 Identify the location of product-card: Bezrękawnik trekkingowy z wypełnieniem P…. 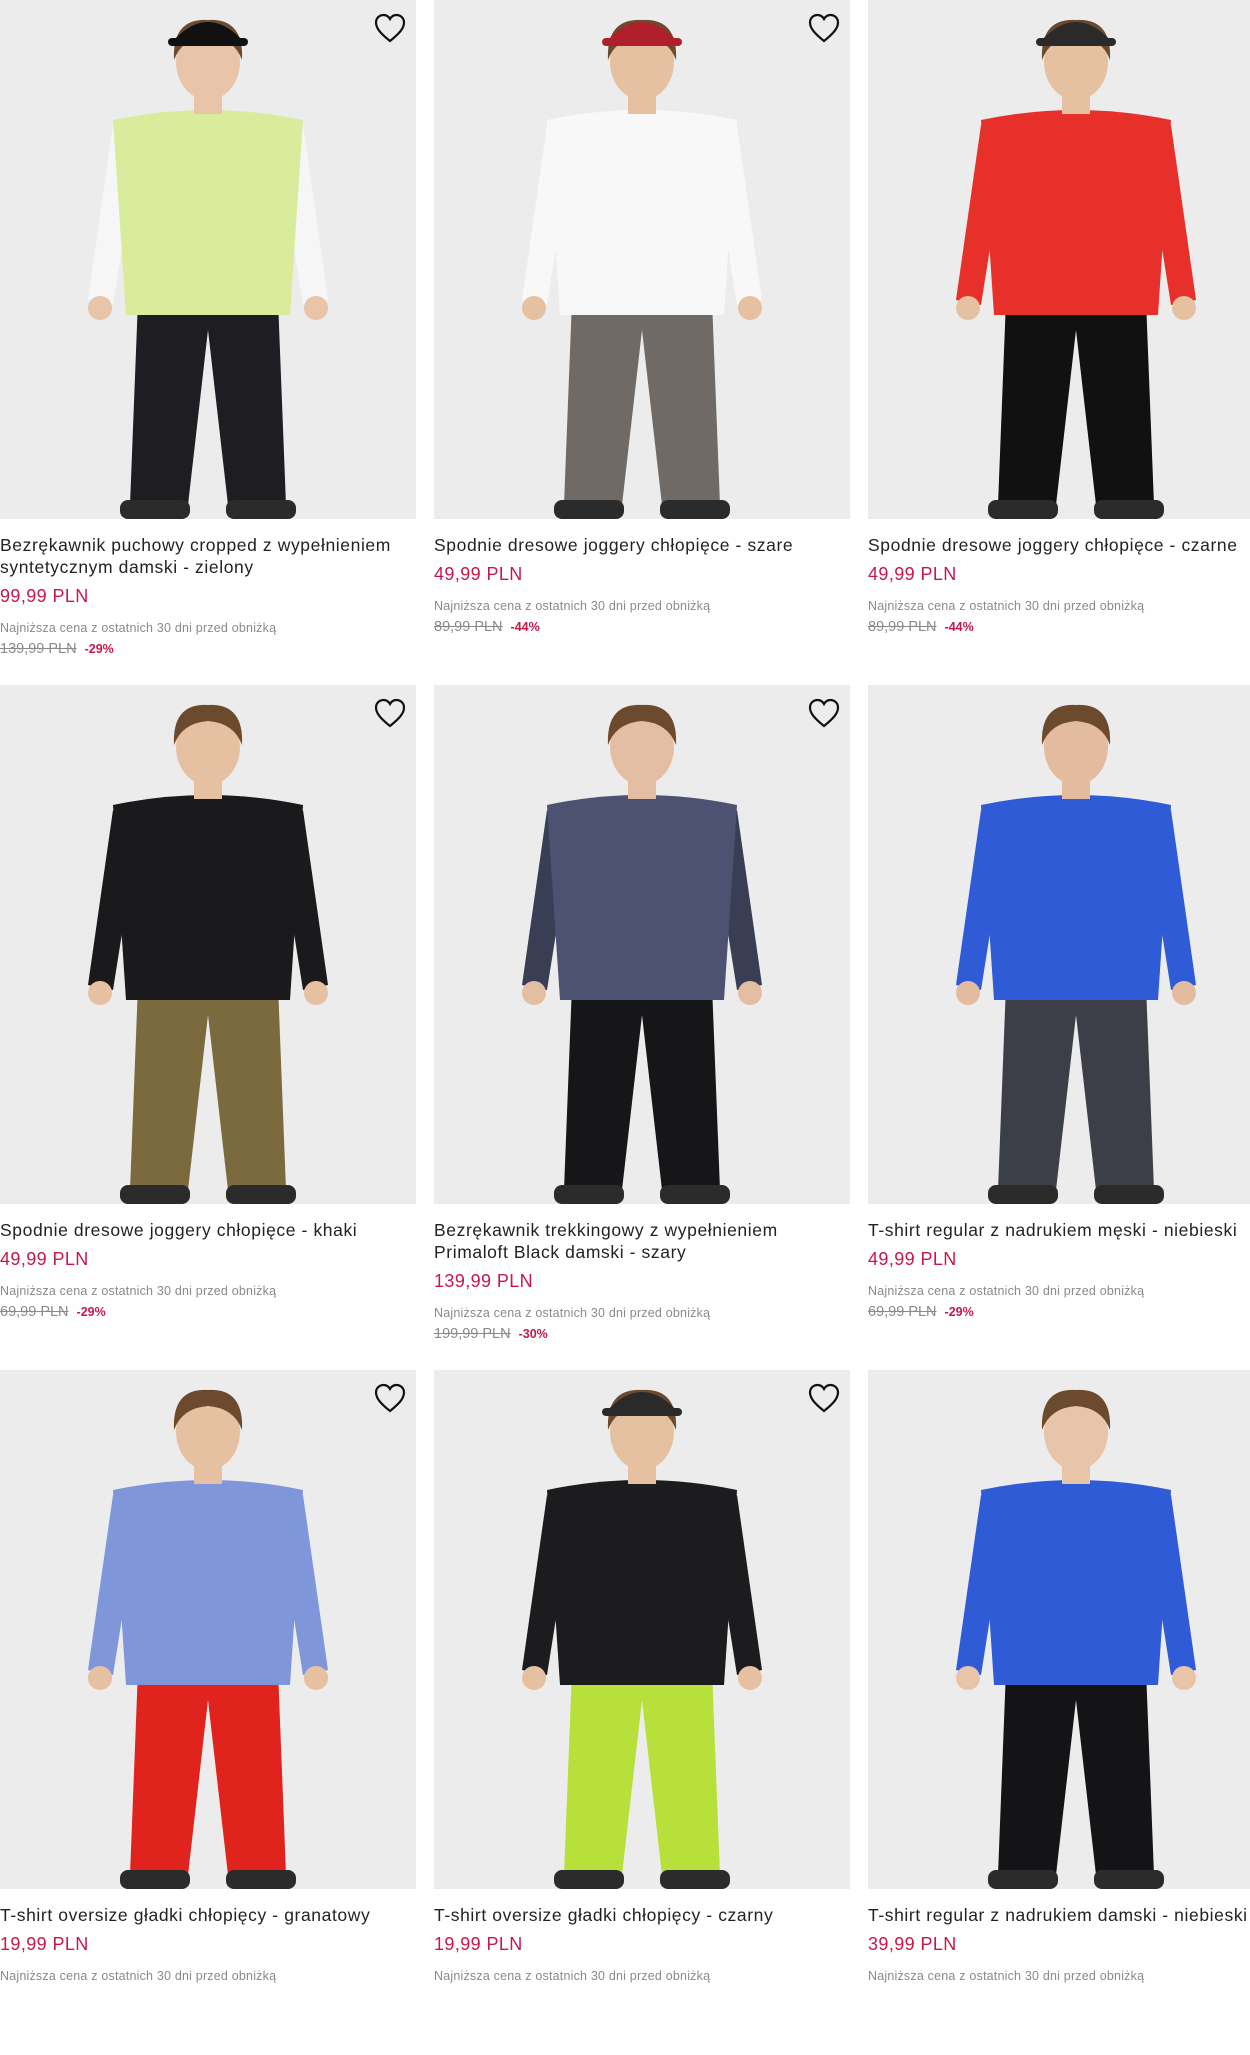
(642, 1027).